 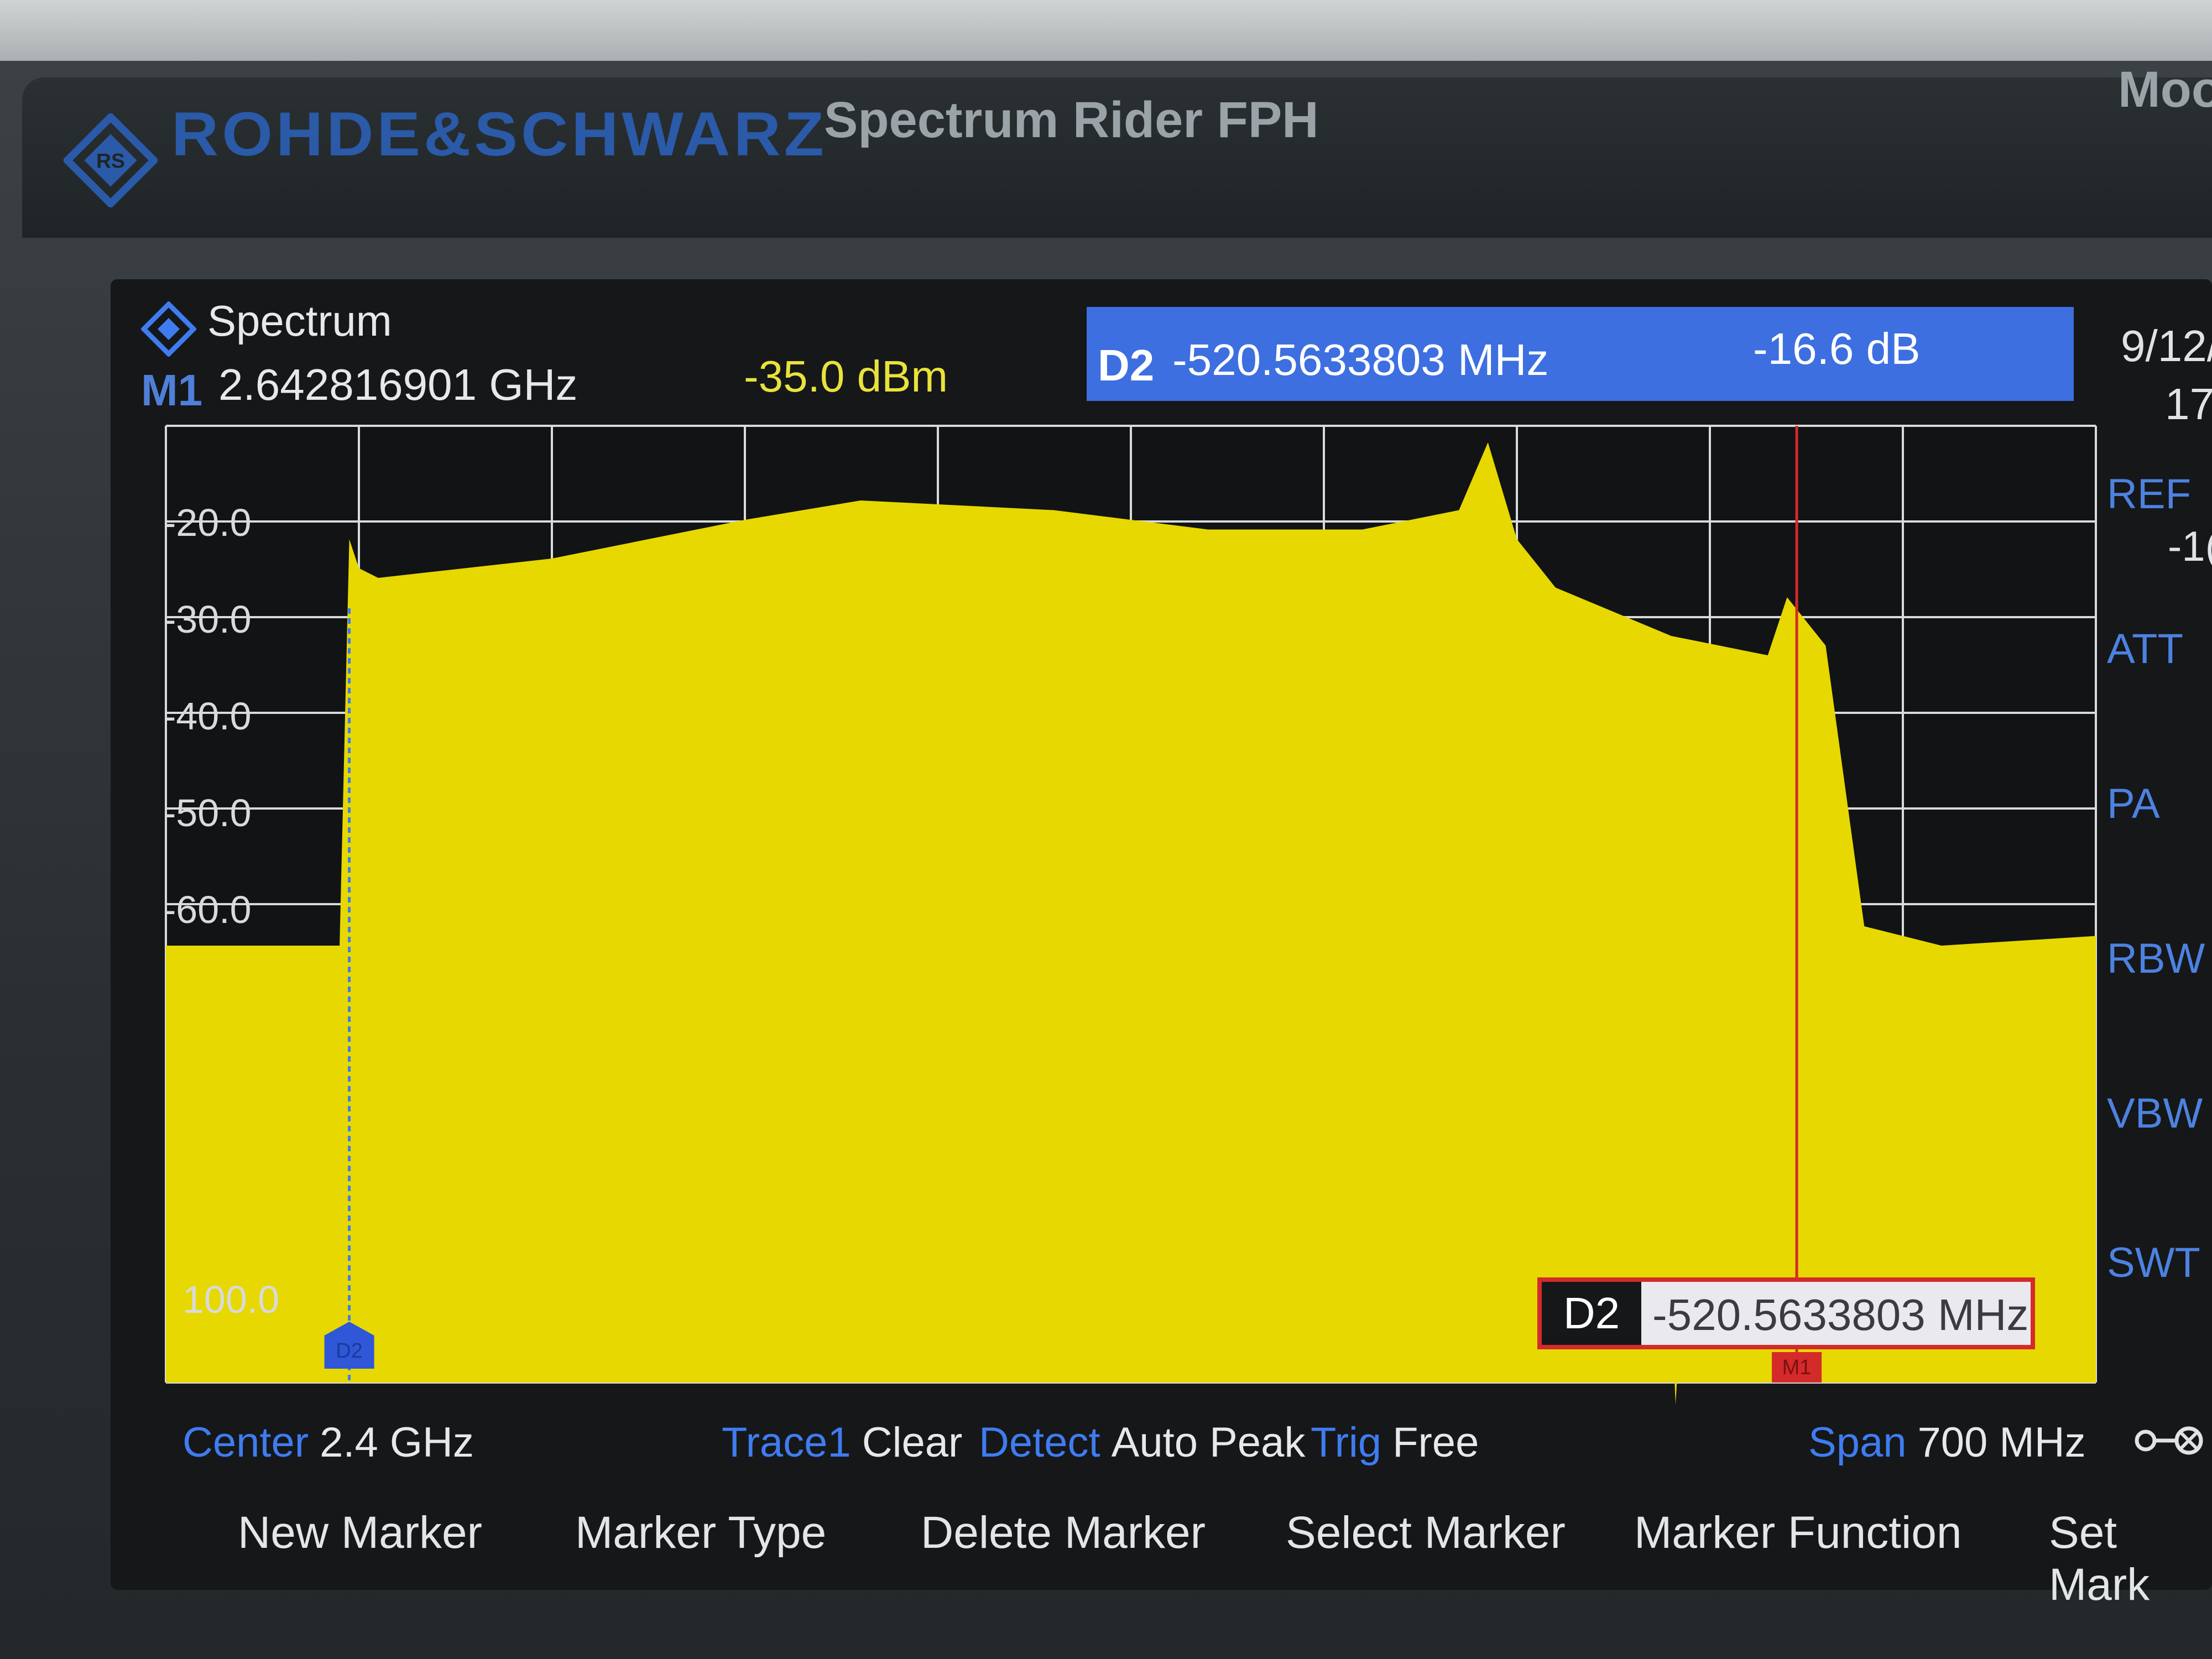 I want to click on side-swt-label: SWT, so click(x=2153, y=1262).